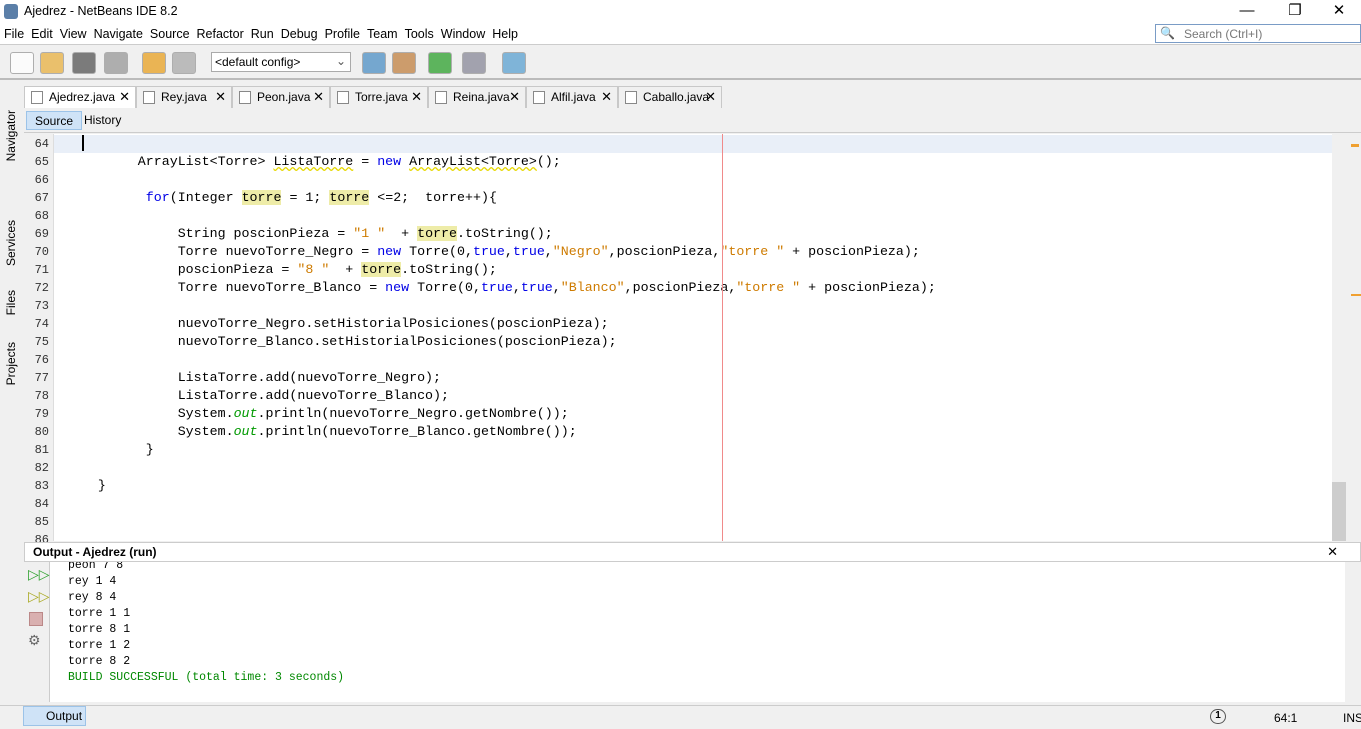  I want to click on line-number: 76, so click(41, 360).